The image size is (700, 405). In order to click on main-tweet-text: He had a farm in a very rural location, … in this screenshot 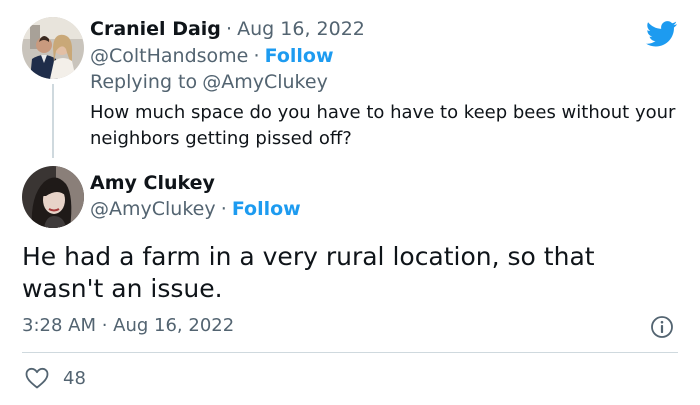, I will do `click(308, 272)`.